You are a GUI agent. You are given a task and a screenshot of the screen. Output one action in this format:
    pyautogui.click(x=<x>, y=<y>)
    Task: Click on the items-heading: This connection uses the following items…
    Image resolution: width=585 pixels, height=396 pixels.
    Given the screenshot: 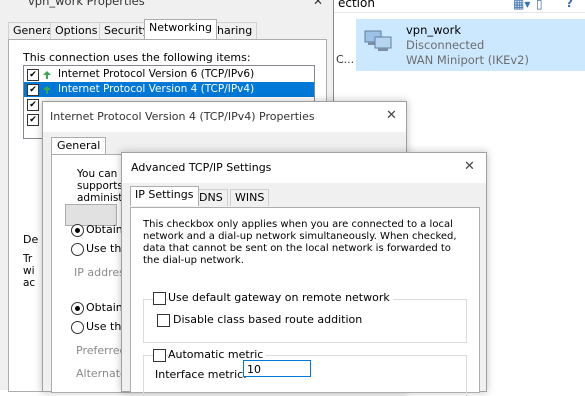 What is the action you would take?
    pyautogui.click(x=137, y=57)
    